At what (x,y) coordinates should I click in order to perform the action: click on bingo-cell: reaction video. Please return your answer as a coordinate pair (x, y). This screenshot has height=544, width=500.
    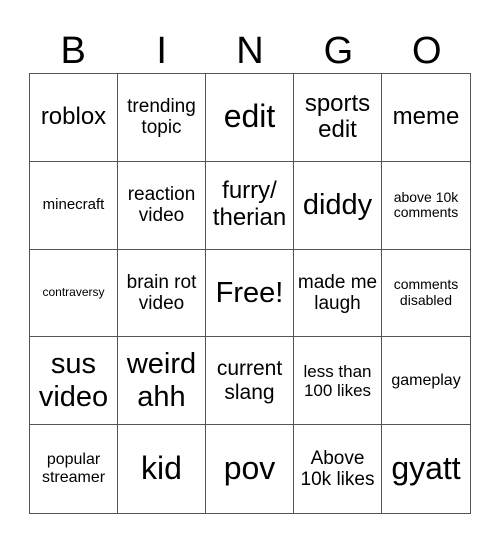
    Looking at the image, I should click on (162, 205).